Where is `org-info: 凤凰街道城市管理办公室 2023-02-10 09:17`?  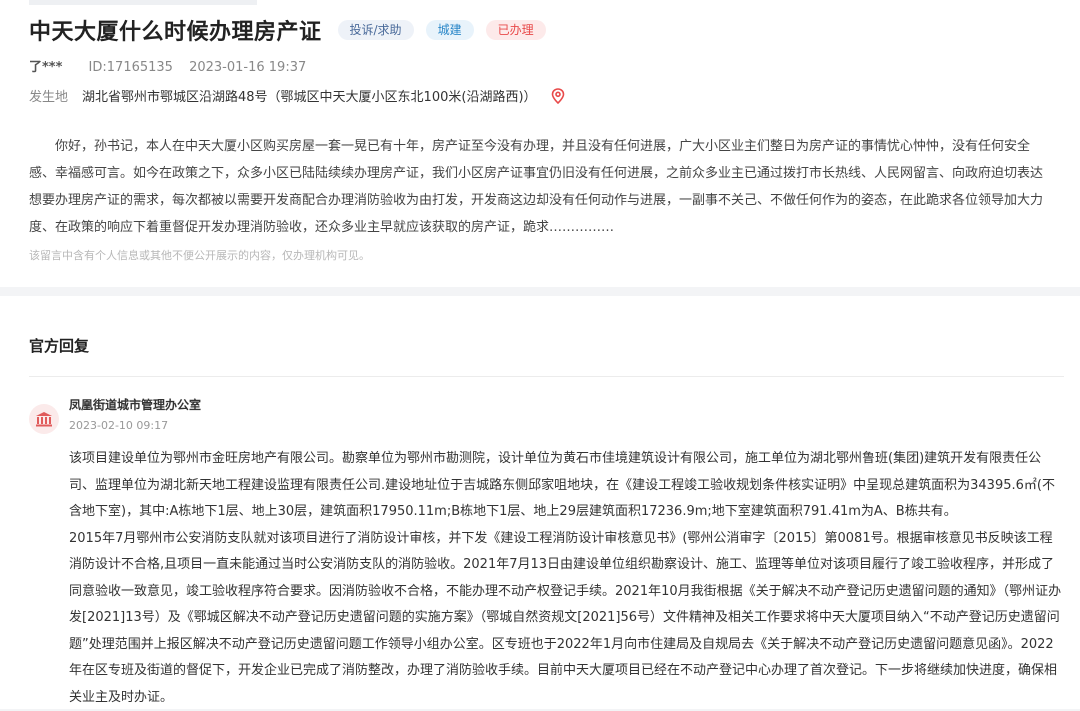 org-info: 凤凰街道城市管理办公室 2023-02-10 09:17 is located at coordinates (135, 414).